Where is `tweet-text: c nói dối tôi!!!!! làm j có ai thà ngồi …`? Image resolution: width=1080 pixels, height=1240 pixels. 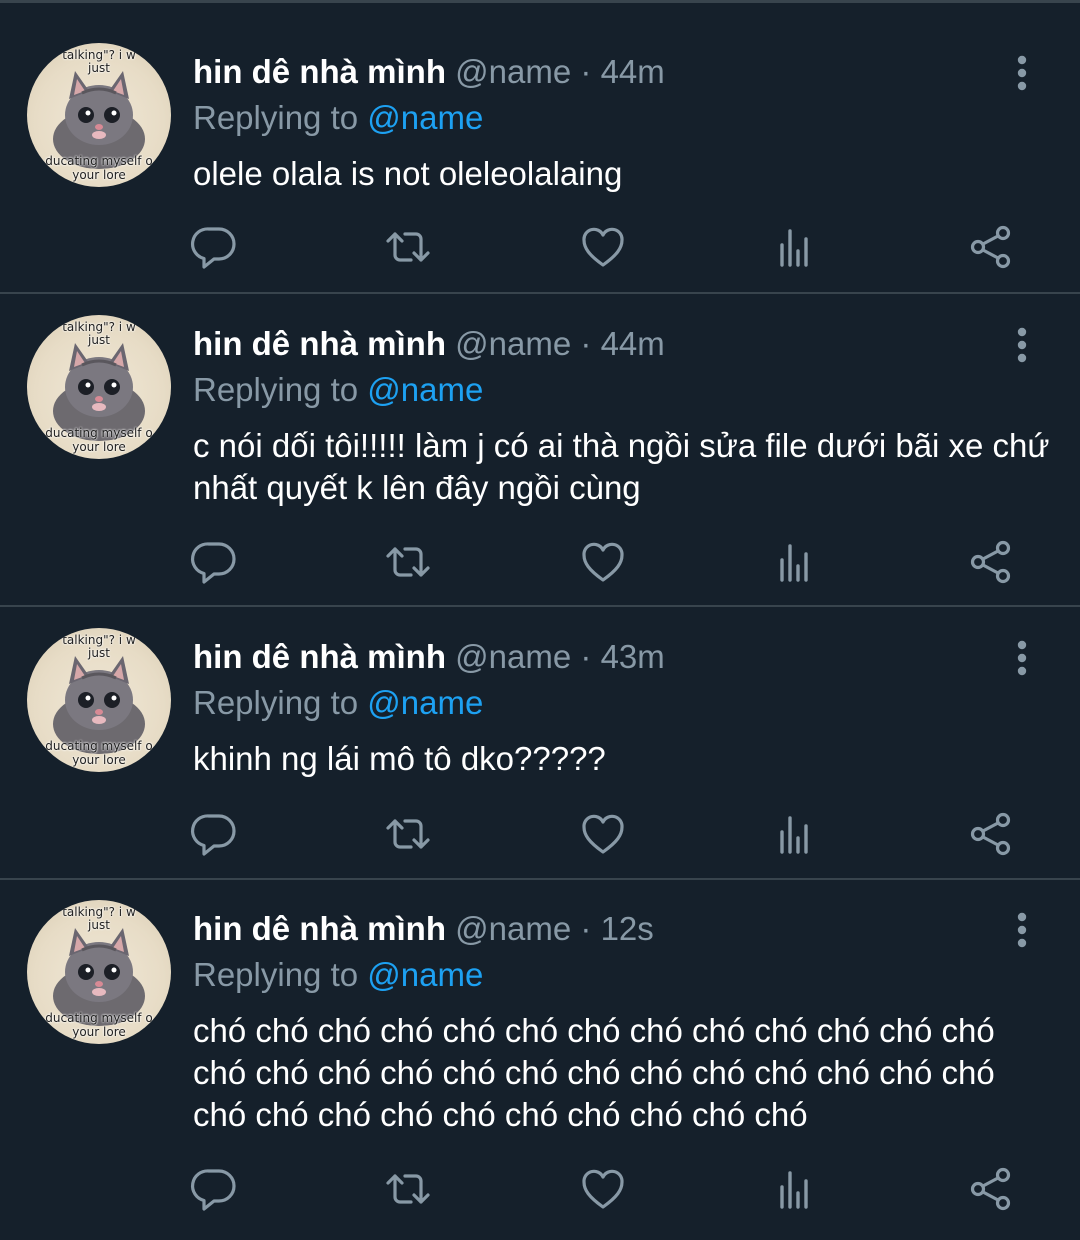
tweet-text: c nói dối tôi!!!!! làm j có ai thà ngồi … is located at coordinates (621, 466).